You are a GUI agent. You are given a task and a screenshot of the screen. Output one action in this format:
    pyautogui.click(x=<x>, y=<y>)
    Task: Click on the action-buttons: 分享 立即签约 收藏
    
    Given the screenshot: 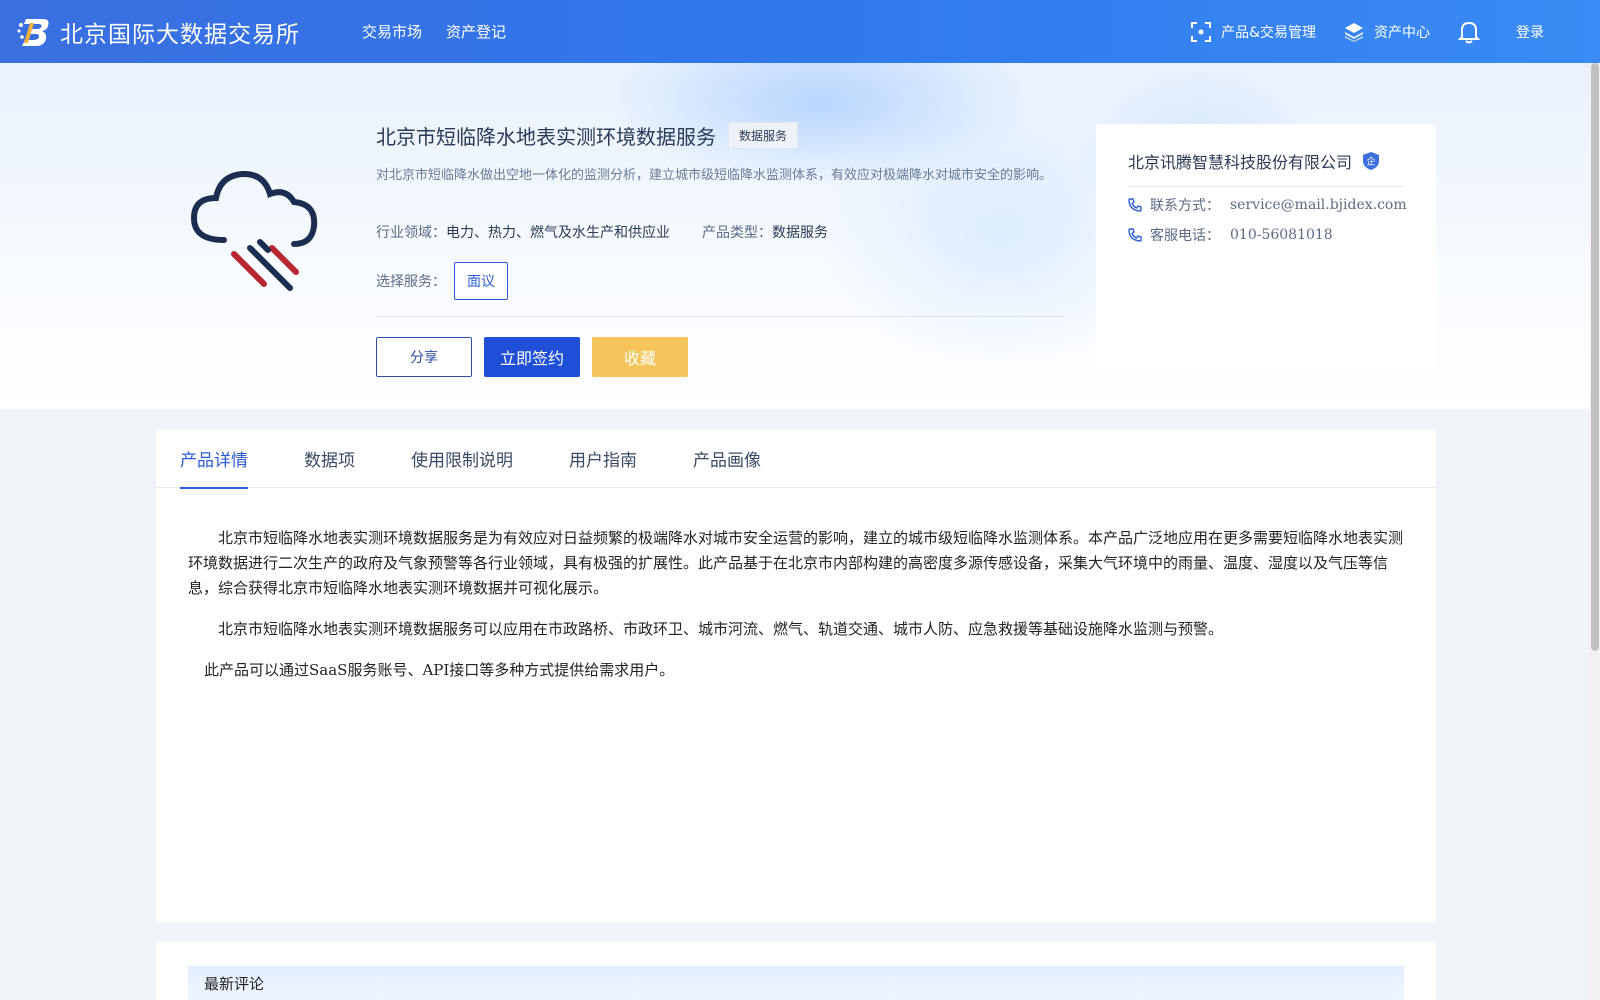 What is the action you would take?
    pyautogui.click(x=538, y=357)
    